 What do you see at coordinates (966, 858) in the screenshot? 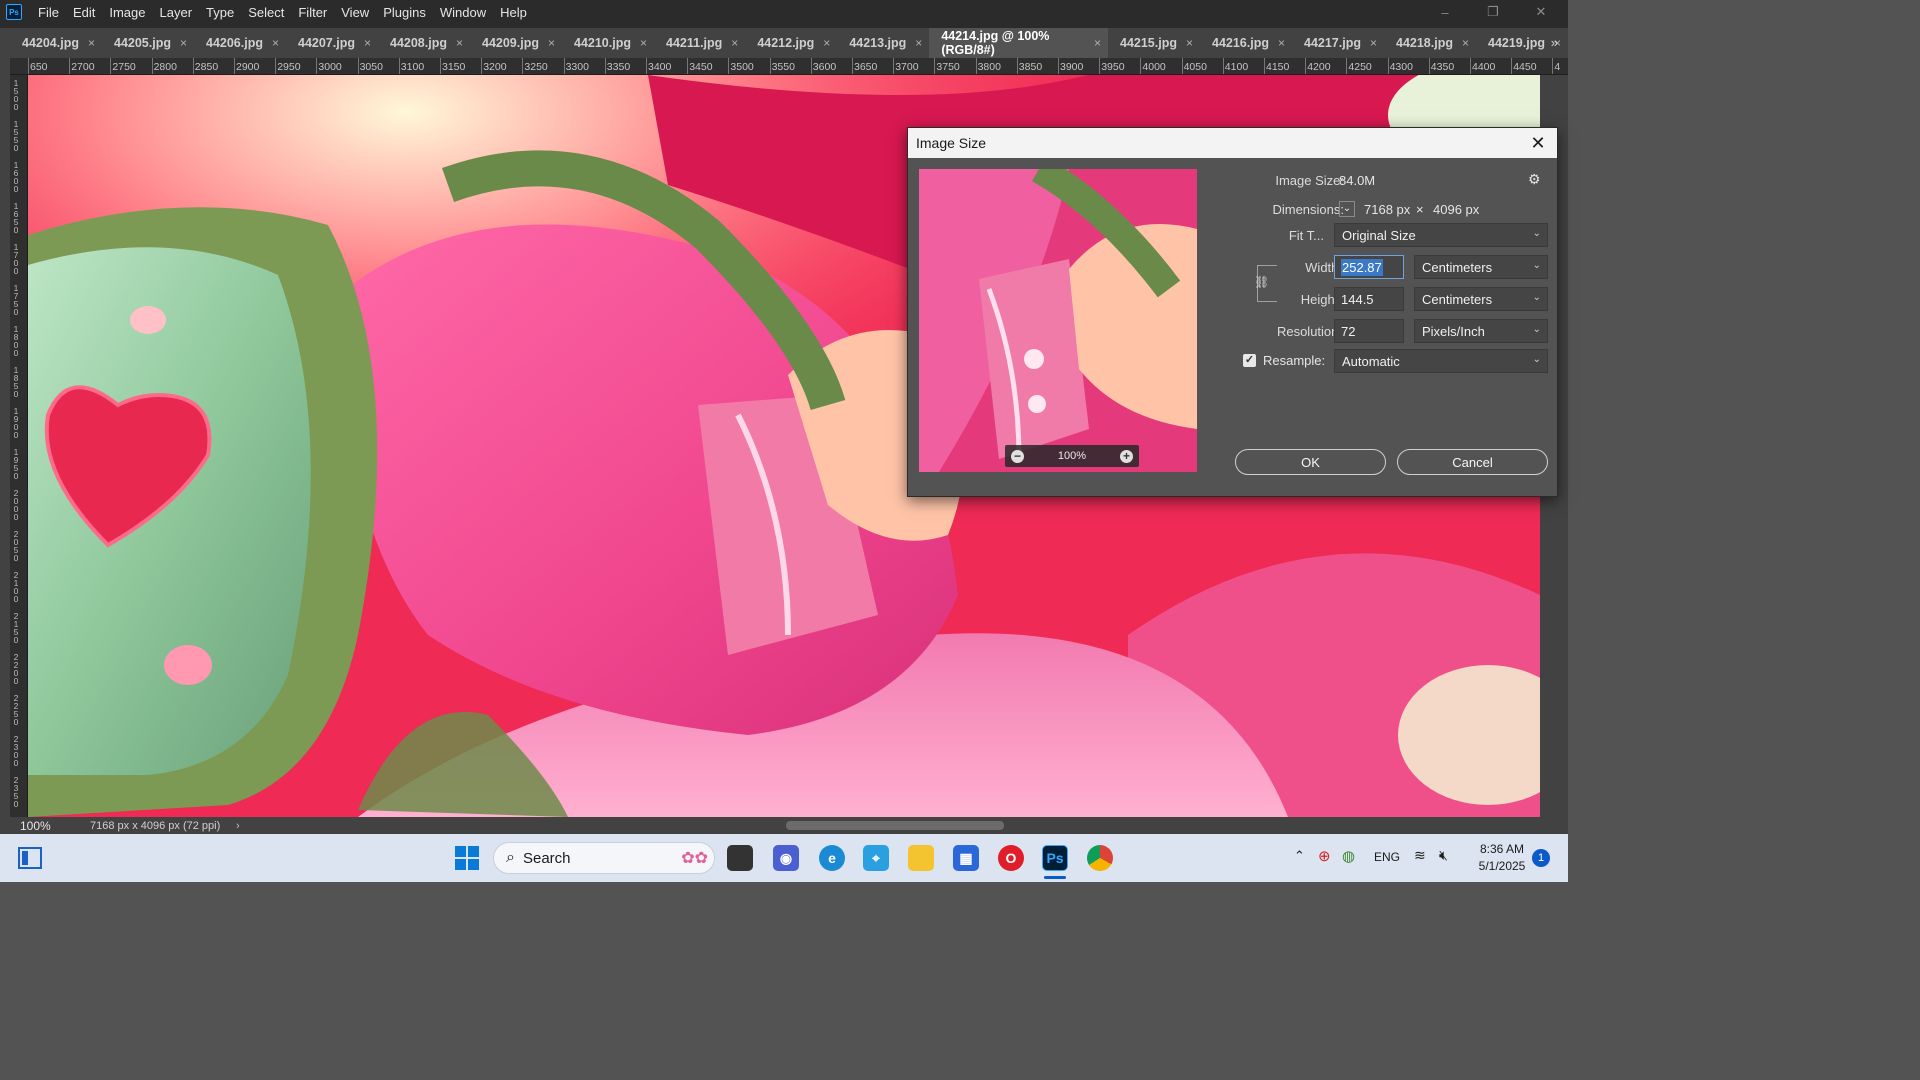
I see `microsoft-store-icon: ▦` at bounding box center [966, 858].